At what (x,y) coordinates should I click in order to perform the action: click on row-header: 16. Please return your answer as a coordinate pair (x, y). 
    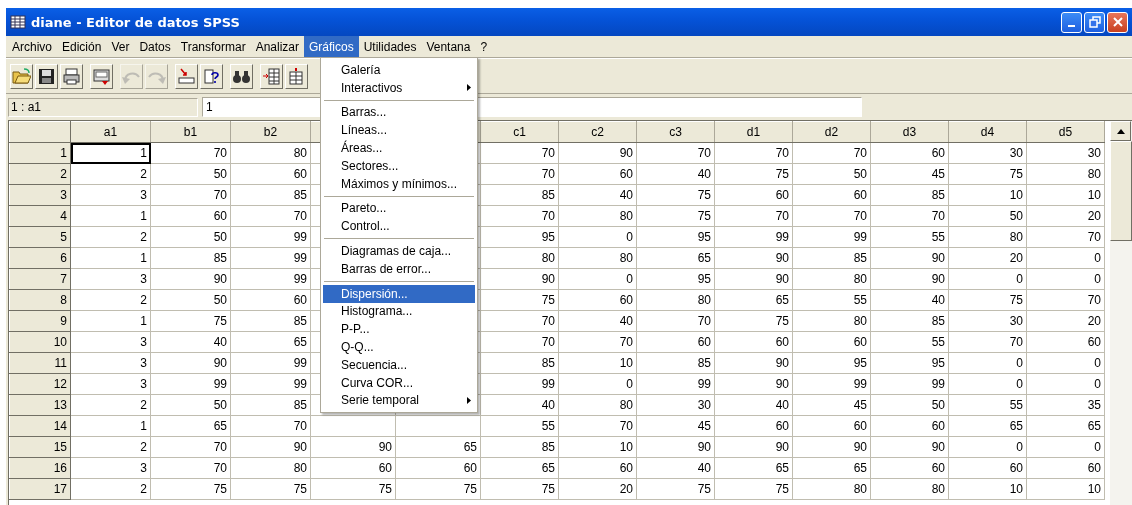
    Looking at the image, I should click on (40, 468).